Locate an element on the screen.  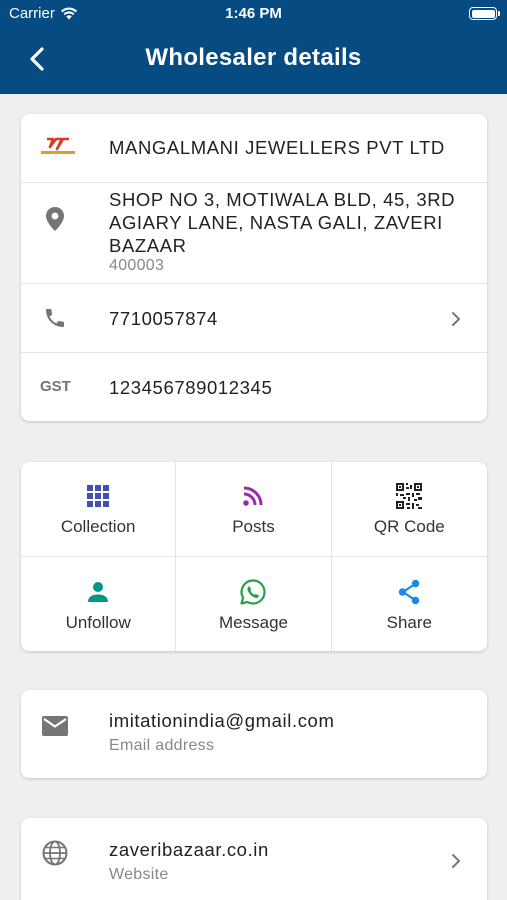
email-block: imitationindia@gmail.com Email address is located at coordinates (288, 732).